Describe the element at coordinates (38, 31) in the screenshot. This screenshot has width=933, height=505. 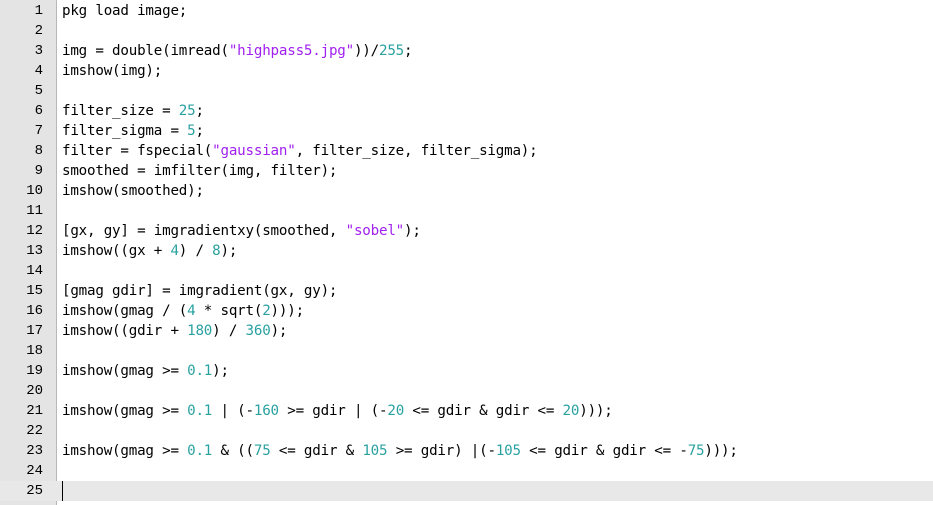
I see `line-number: 2` at that location.